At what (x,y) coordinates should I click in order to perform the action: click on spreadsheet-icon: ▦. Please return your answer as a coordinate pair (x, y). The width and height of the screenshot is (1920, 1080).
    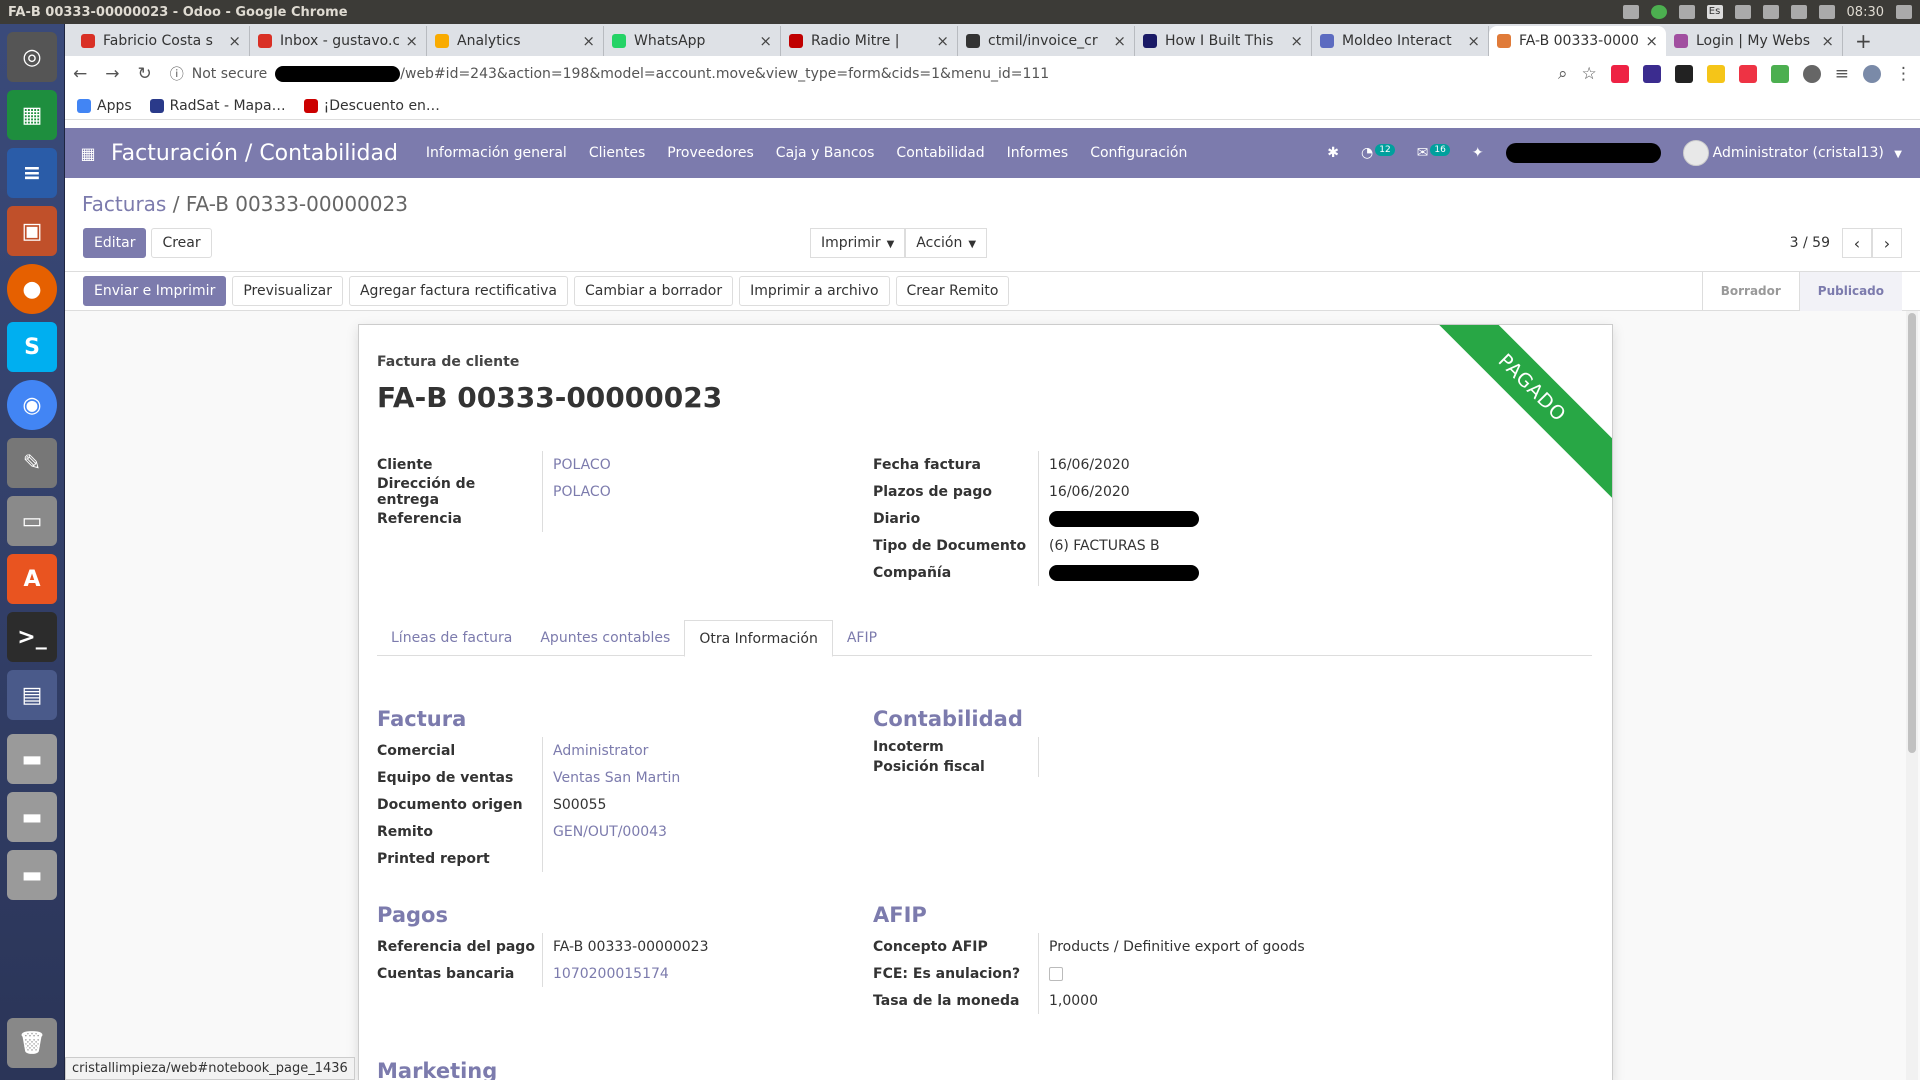
    Looking at the image, I should click on (32, 115).